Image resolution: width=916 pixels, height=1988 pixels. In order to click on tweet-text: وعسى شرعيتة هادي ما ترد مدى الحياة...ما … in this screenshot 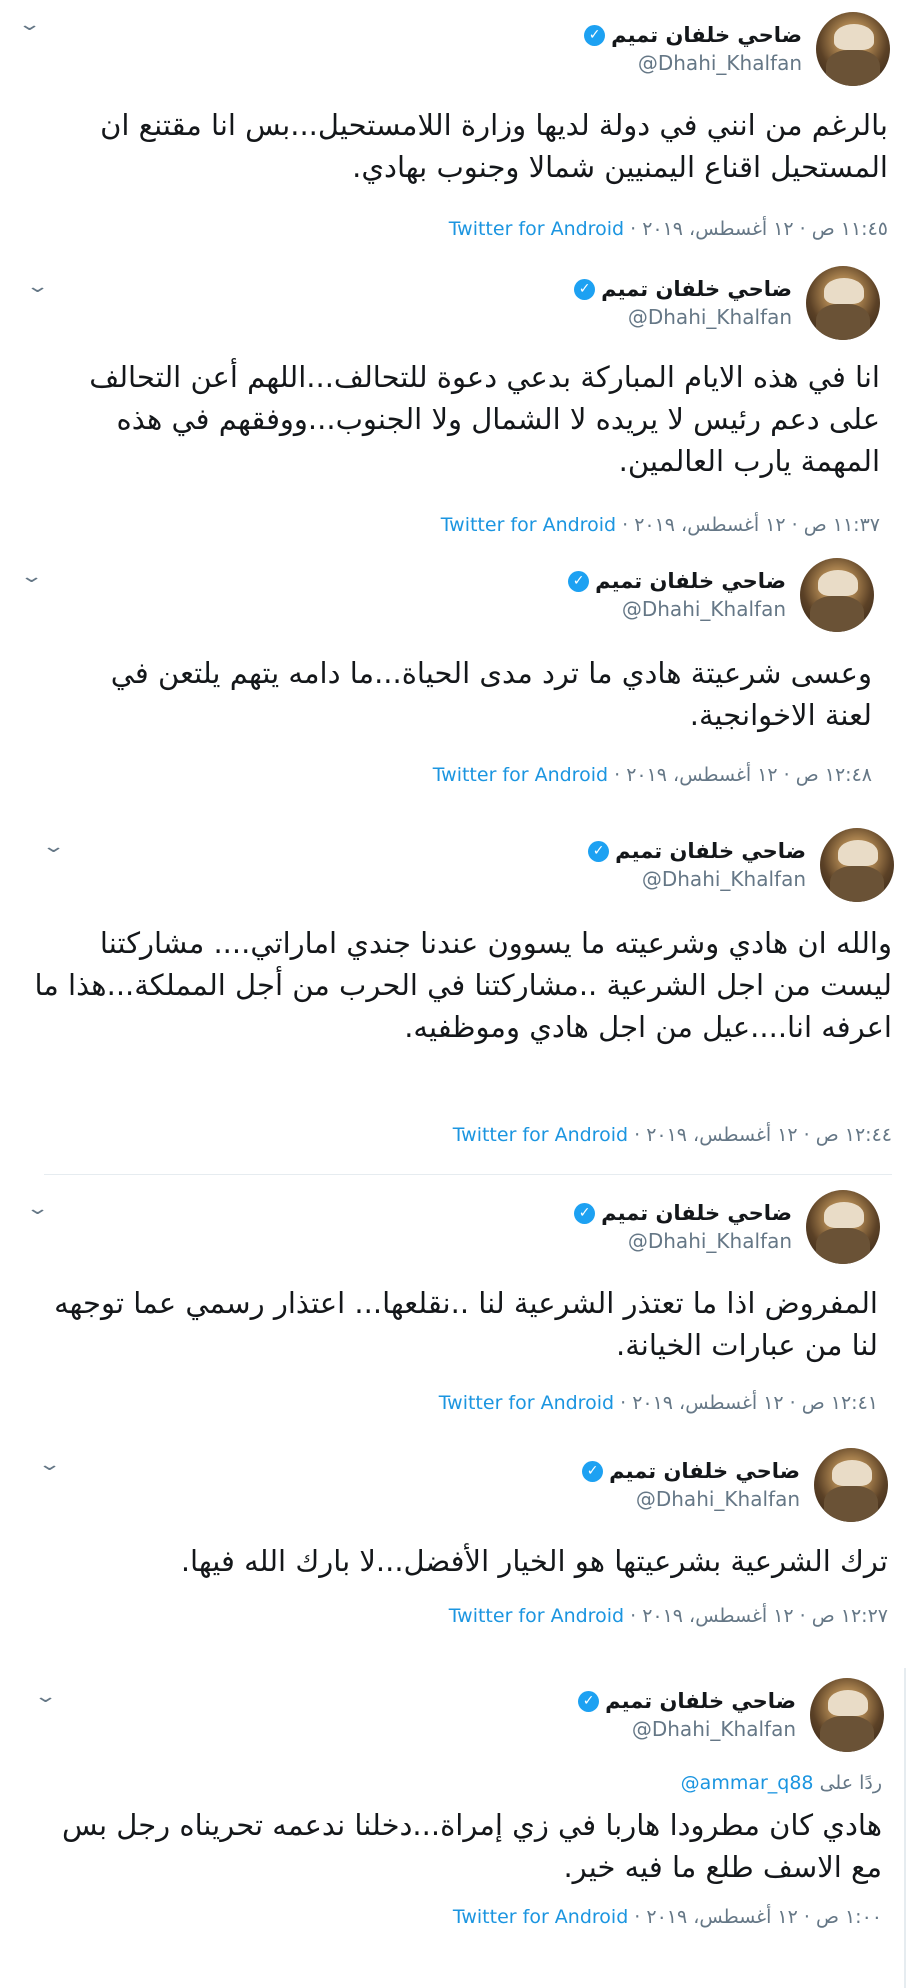, I will do `click(491, 694)`.